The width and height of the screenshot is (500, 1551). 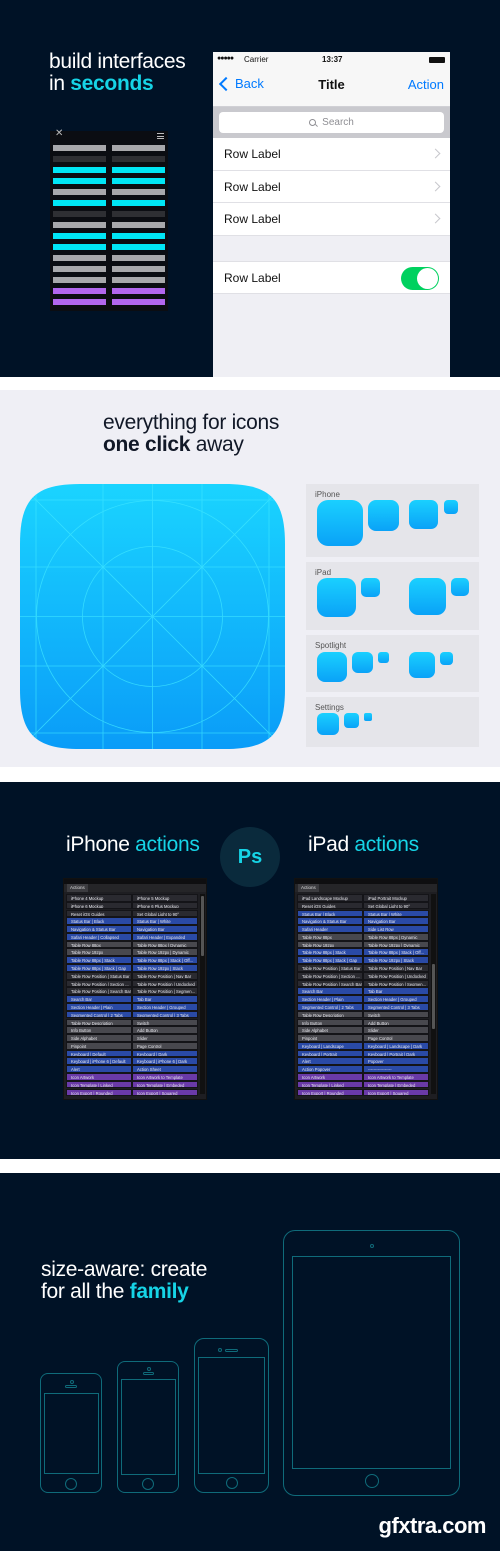 What do you see at coordinates (165, 905) in the screenshot?
I see `action-button: iPhone 6 Plus Mockup` at bounding box center [165, 905].